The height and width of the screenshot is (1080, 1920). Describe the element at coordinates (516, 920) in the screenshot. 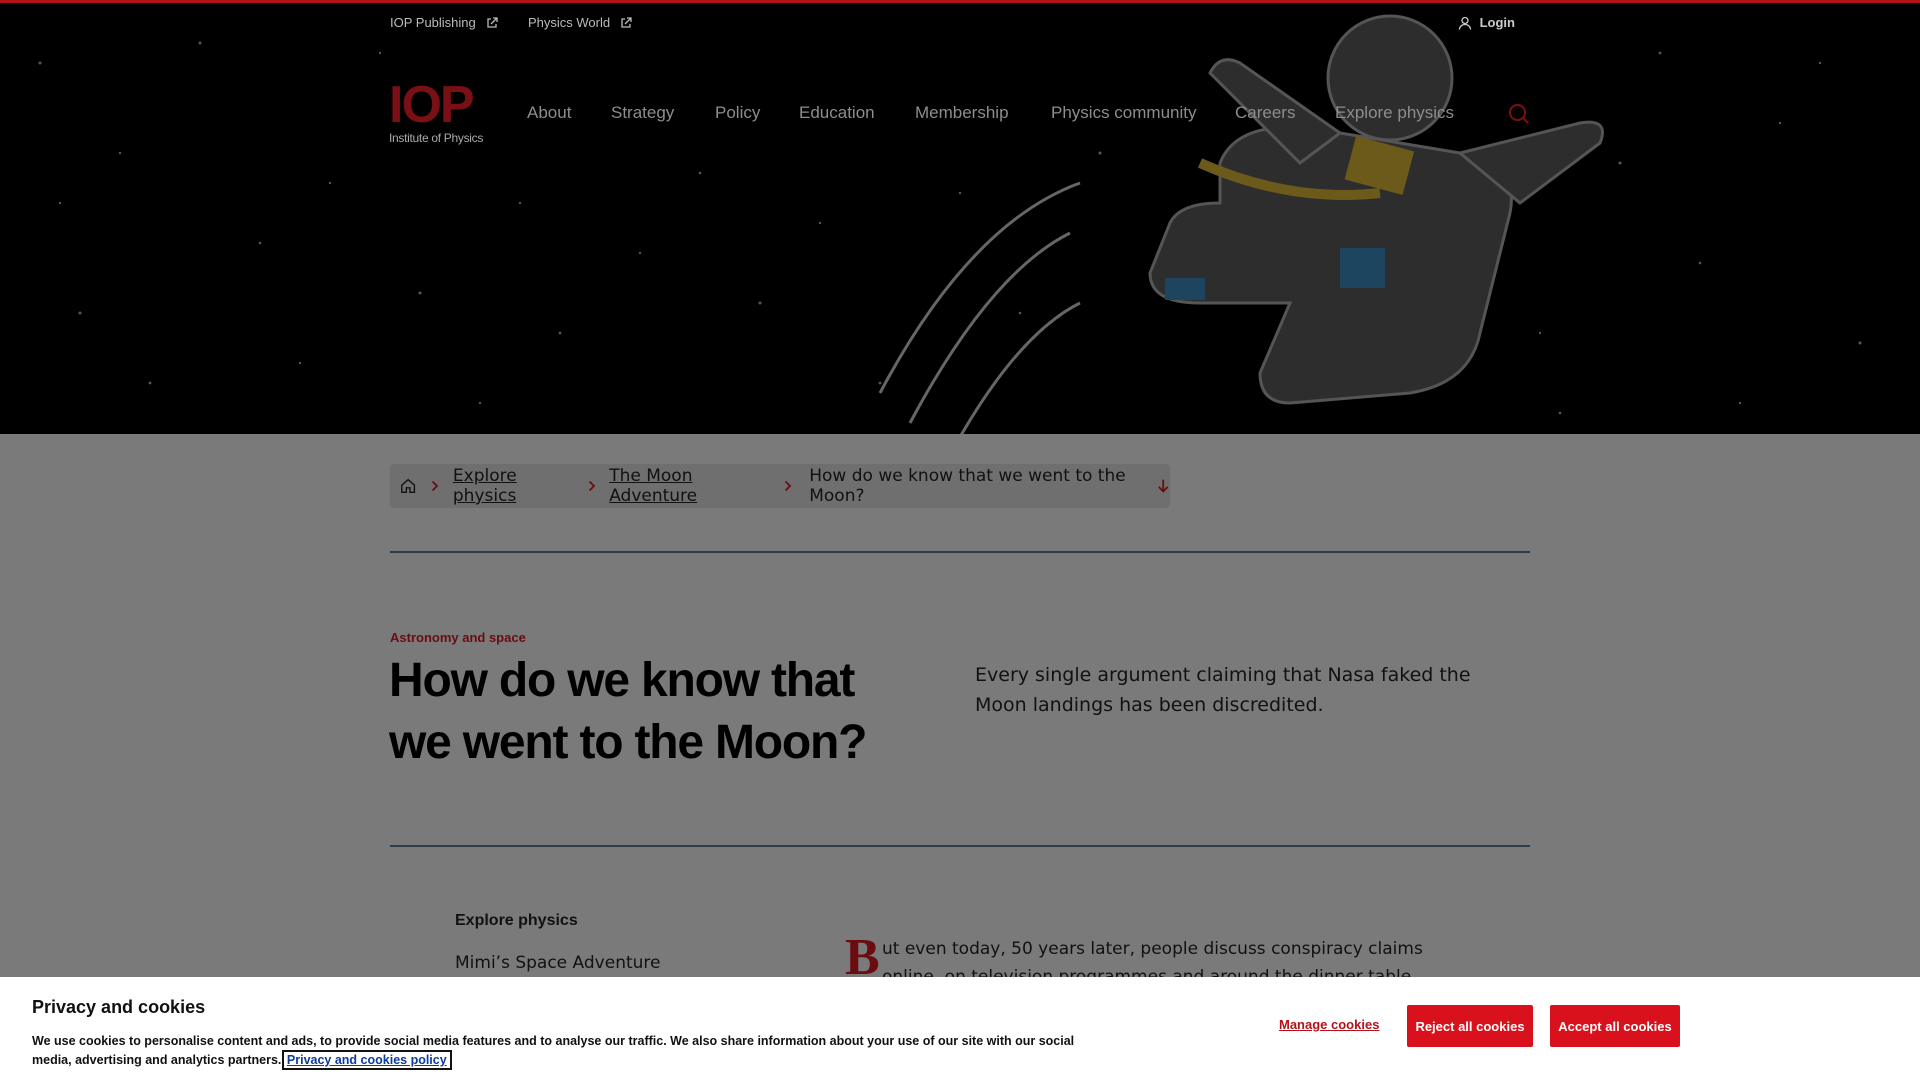

I see `sidebar-title: Explore physics` at that location.